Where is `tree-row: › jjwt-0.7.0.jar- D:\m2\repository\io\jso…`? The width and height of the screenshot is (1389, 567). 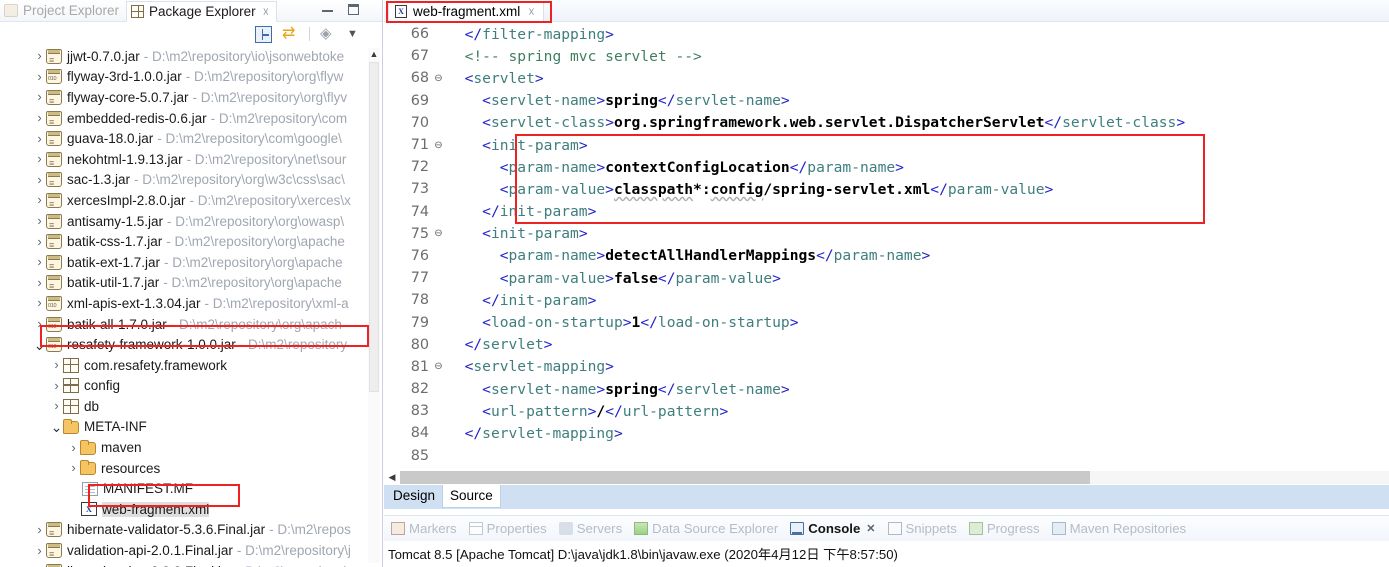
tree-row: › jjwt-0.7.0.jar- D:\m2\repository\io\jso… is located at coordinates (191, 56).